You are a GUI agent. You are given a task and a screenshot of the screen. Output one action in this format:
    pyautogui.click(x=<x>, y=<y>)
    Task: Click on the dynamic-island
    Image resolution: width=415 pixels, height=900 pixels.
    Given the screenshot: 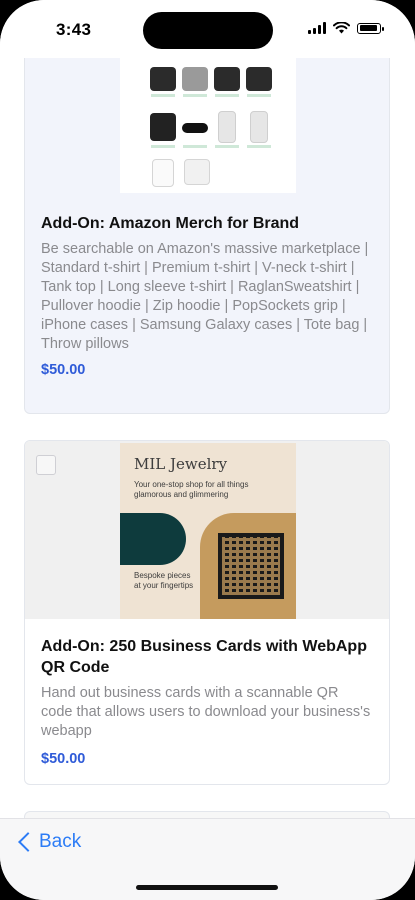 What is the action you would take?
    pyautogui.click(x=208, y=30)
    